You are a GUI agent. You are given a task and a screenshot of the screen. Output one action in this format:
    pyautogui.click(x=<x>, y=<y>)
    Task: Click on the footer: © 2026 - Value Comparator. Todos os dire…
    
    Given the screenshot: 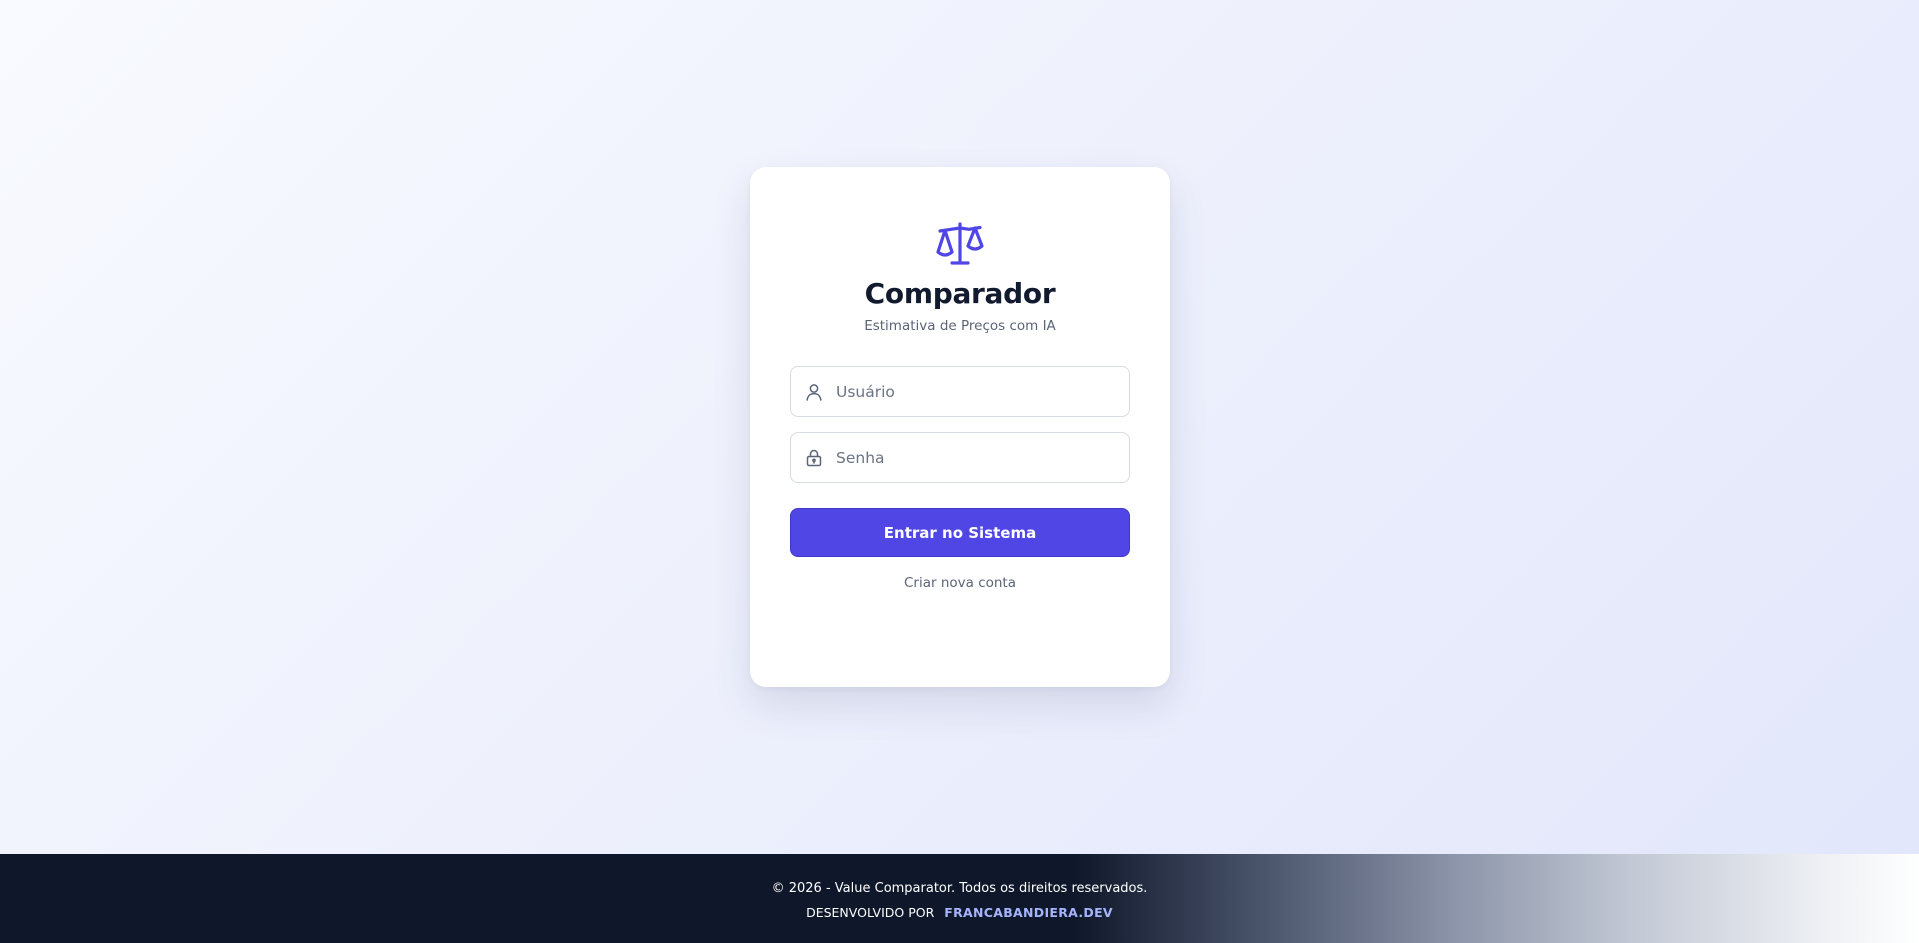 What is the action you would take?
    pyautogui.click(x=959, y=898)
    